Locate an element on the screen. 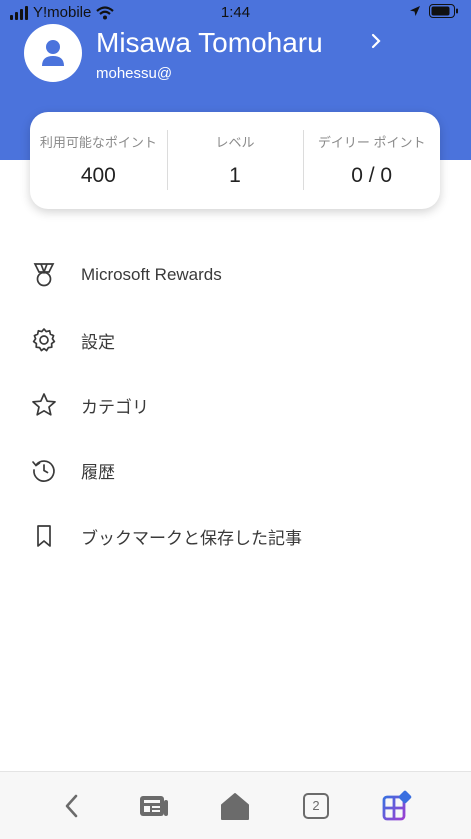  user-email: mohessu@ is located at coordinates (134, 73).